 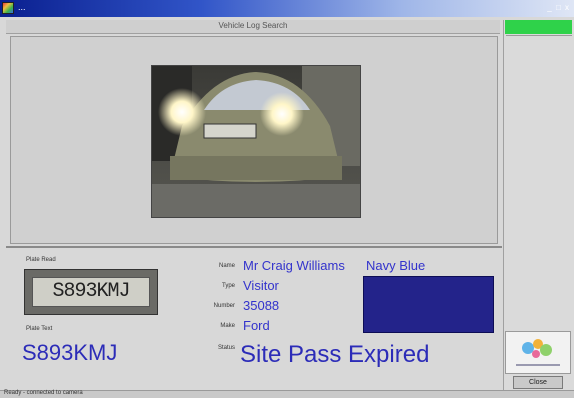 What do you see at coordinates (261, 285) in the screenshot?
I see `type-value: Visitor` at bounding box center [261, 285].